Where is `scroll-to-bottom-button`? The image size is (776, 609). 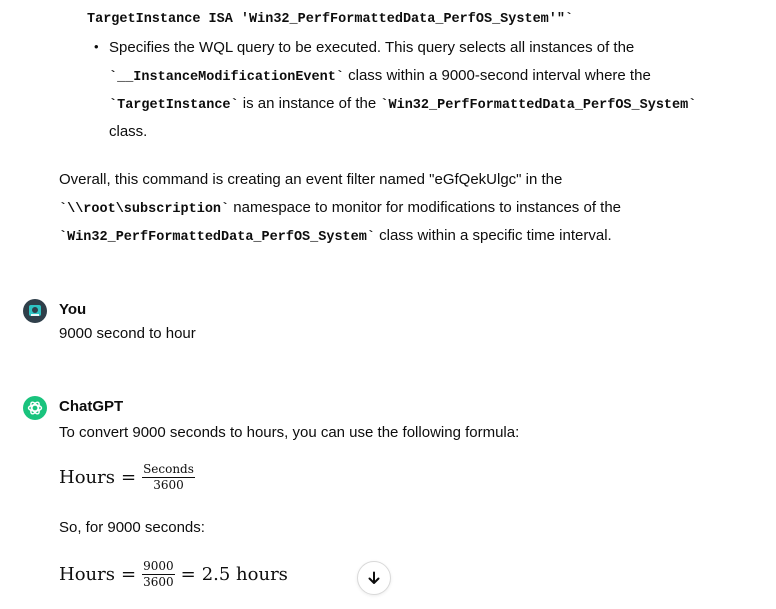 scroll-to-bottom-button is located at coordinates (374, 578).